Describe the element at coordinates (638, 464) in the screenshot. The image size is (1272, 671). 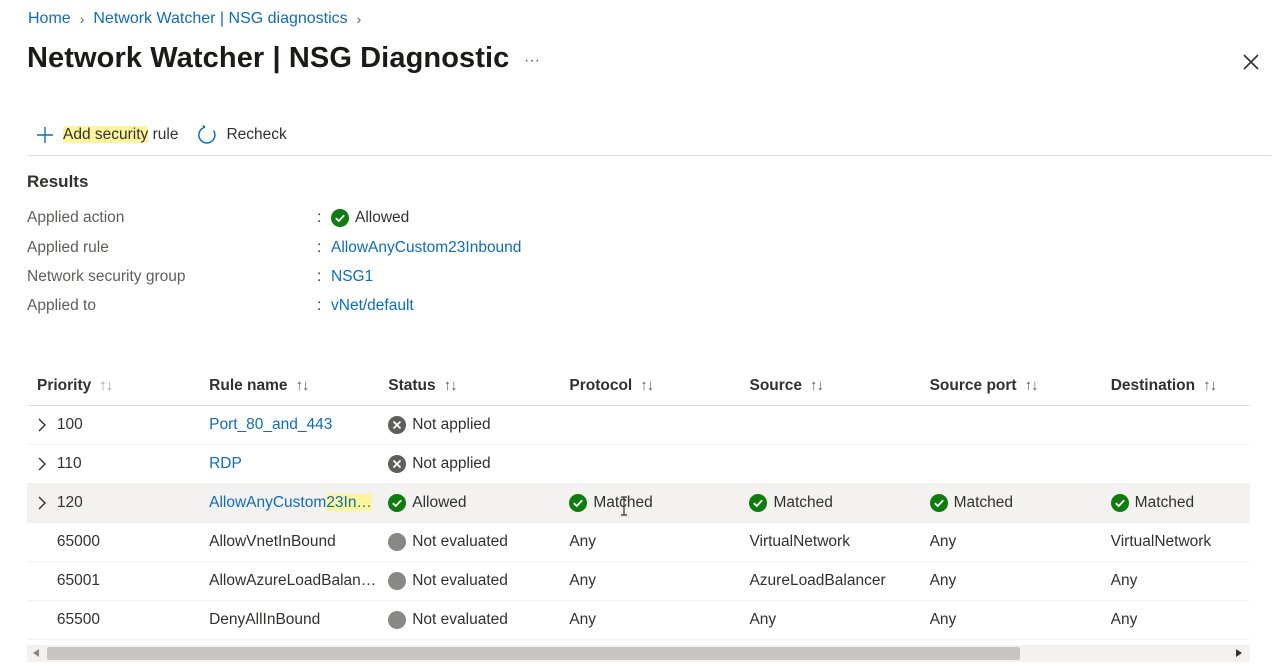
I see `table-row: 110 RDP Not applied` at that location.